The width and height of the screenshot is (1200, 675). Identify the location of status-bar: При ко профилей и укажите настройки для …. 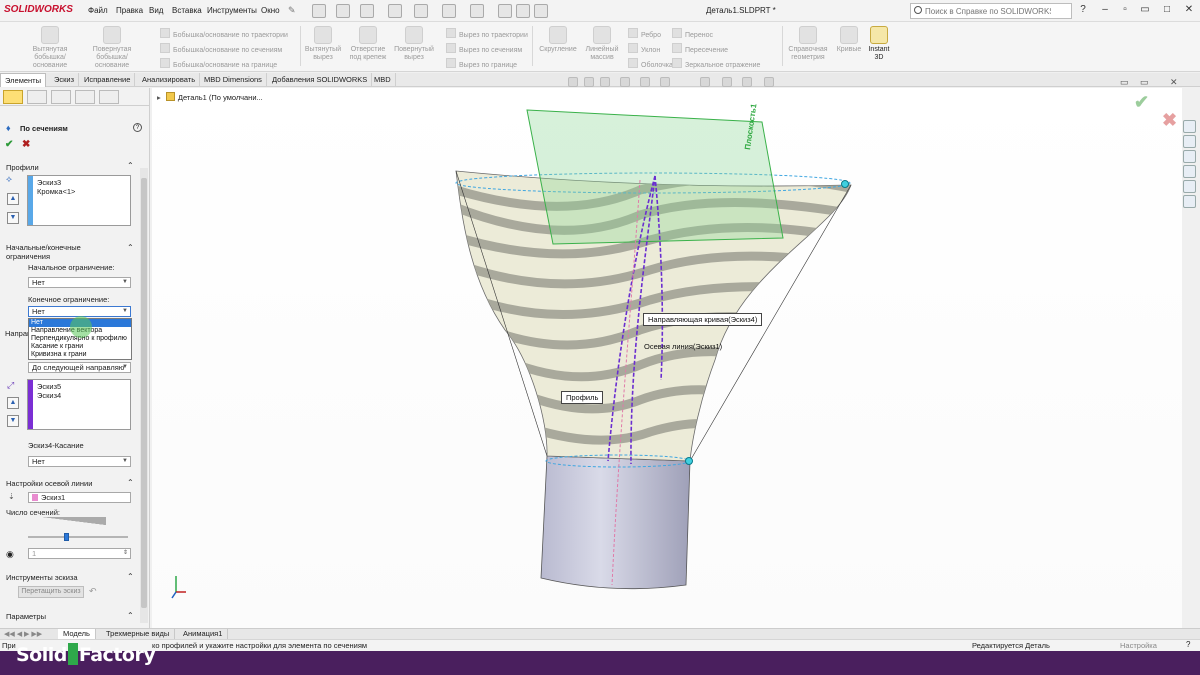
(600, 645).